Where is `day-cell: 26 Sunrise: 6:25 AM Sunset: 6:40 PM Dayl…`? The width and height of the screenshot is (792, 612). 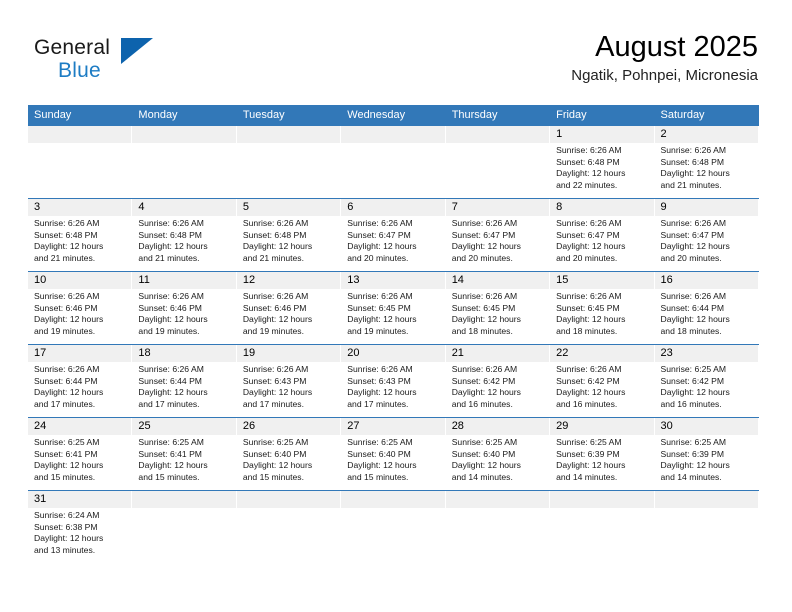 day-cell: 26 Sunrise: 6:25 AM Sunset: 6:40 PM Dayl… is located at coordinates (289, 454).